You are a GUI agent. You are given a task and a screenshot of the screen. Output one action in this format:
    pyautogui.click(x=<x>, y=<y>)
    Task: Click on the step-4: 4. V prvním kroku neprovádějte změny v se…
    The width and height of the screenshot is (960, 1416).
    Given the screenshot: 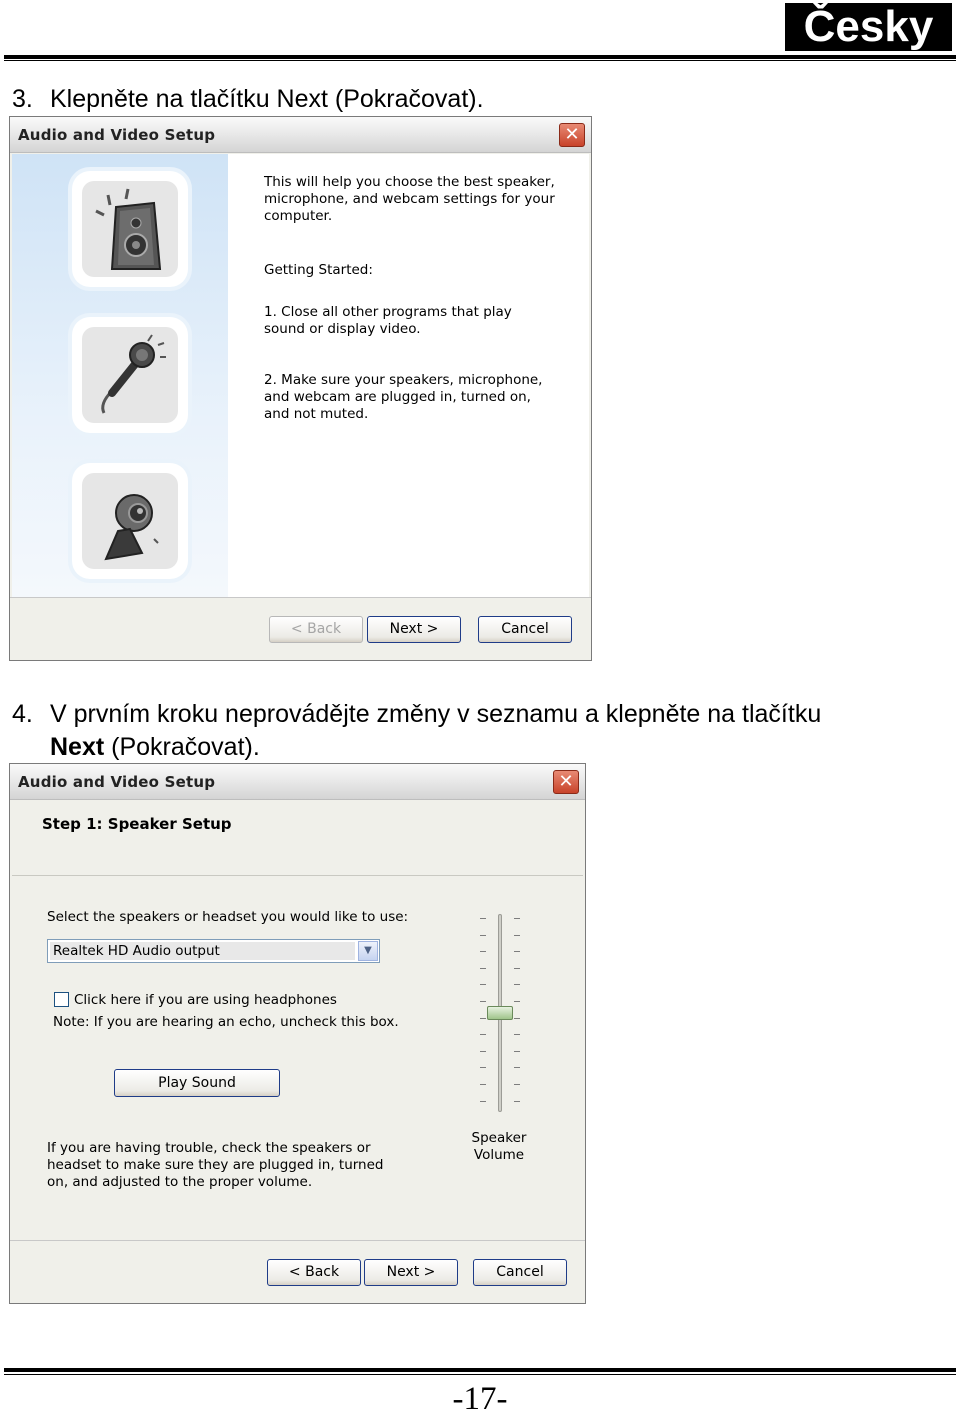 What is the action you would take?
    pyautogui.click(x=416, y=714)
    